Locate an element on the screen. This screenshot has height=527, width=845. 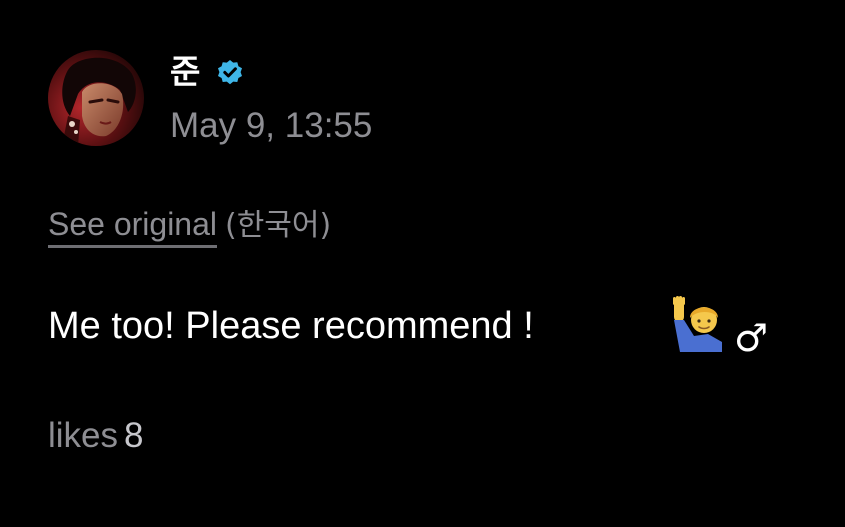
translation-row: See original (한국어) is located at coordinates (190, 226).